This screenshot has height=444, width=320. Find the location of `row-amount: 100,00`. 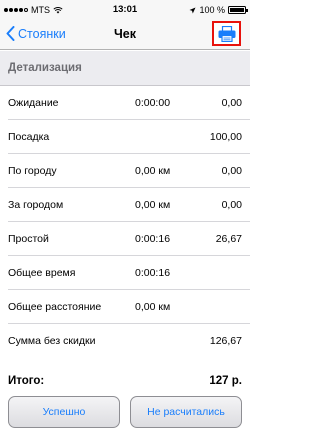

row-amount: 100,00 is located at coordinates (225, 137).